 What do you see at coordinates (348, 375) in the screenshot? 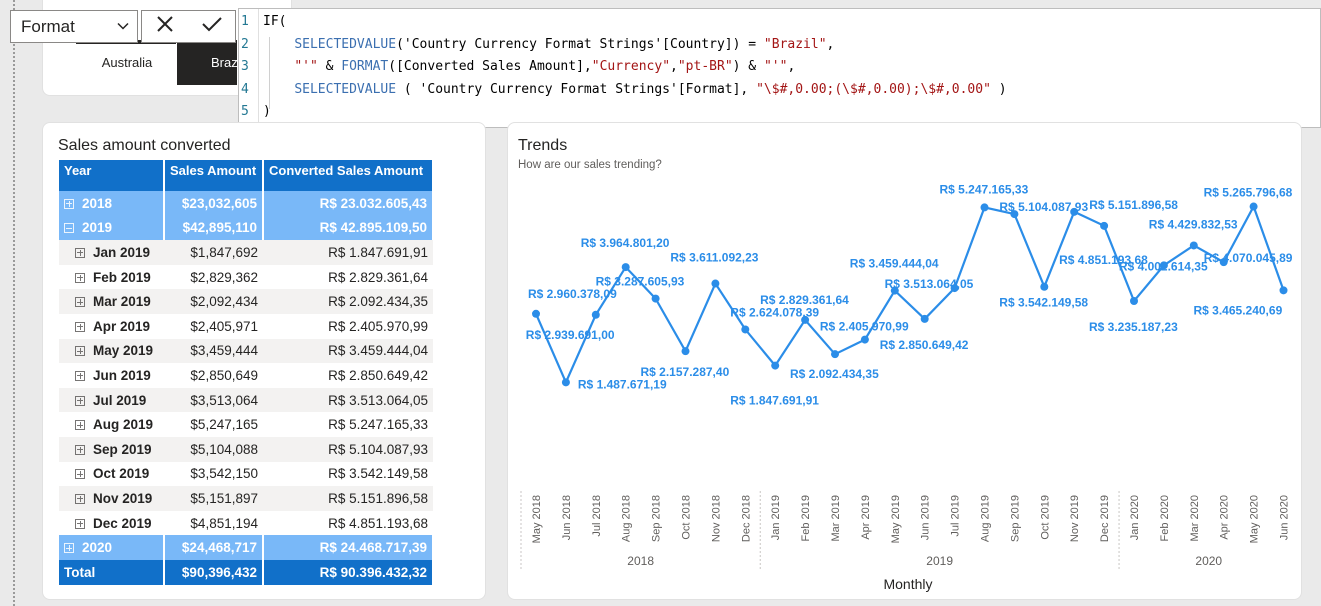
I see `converted-sales-cell: R$ 2.850.649,42` at bounding box center [348, 375].